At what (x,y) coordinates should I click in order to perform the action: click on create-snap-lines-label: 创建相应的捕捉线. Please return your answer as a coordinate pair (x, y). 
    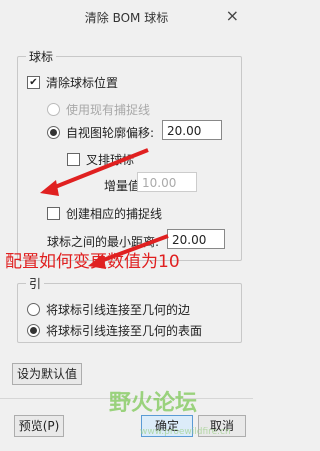
    Looking at the image, I should click on (114, 214).